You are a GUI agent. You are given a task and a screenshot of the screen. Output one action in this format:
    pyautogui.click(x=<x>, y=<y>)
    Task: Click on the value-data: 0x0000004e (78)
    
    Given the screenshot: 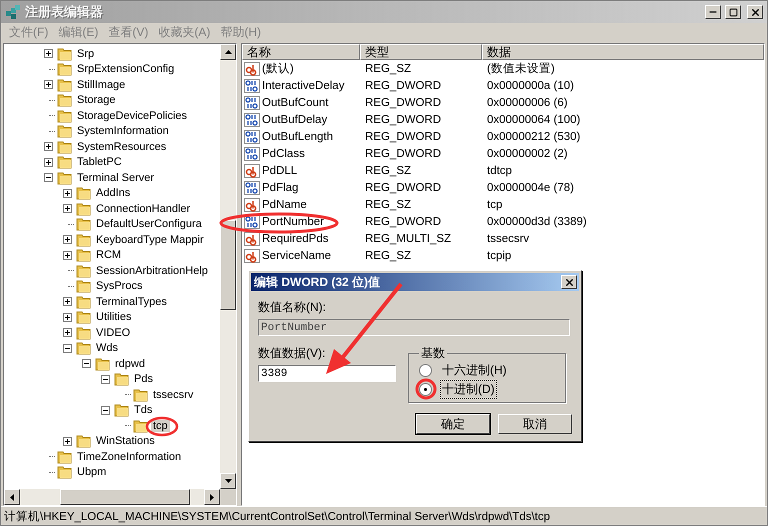 What is the action you would take?
    pyautogui.click(x=530, y=188)
    